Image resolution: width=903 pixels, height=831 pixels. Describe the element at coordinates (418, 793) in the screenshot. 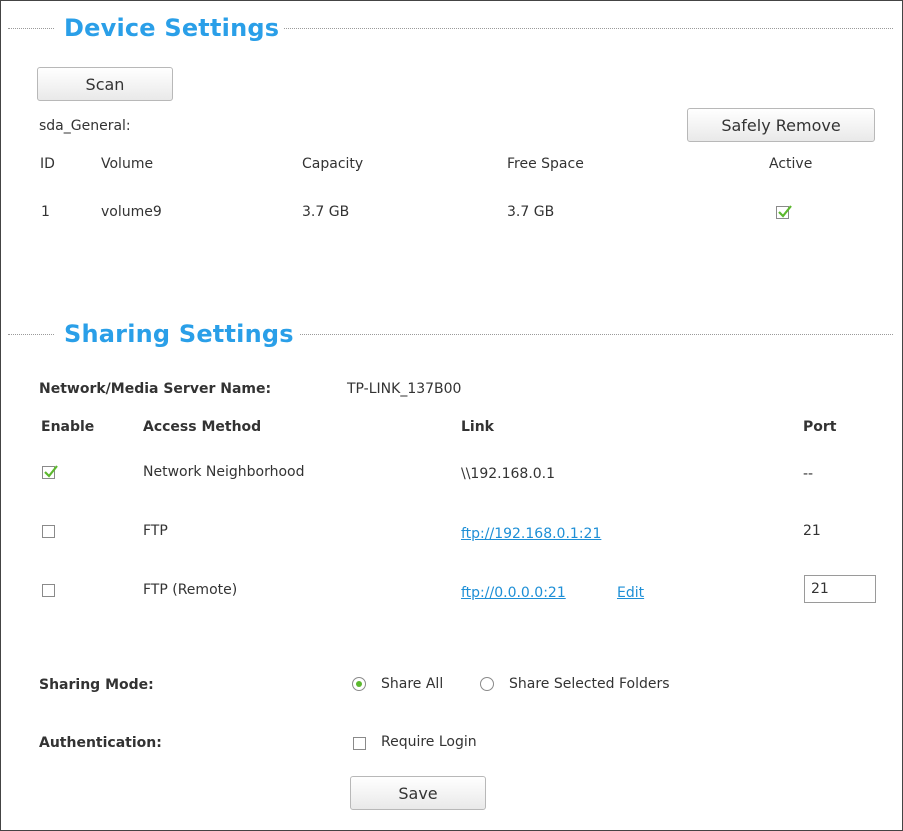

I see `save-button: Save` at that location.